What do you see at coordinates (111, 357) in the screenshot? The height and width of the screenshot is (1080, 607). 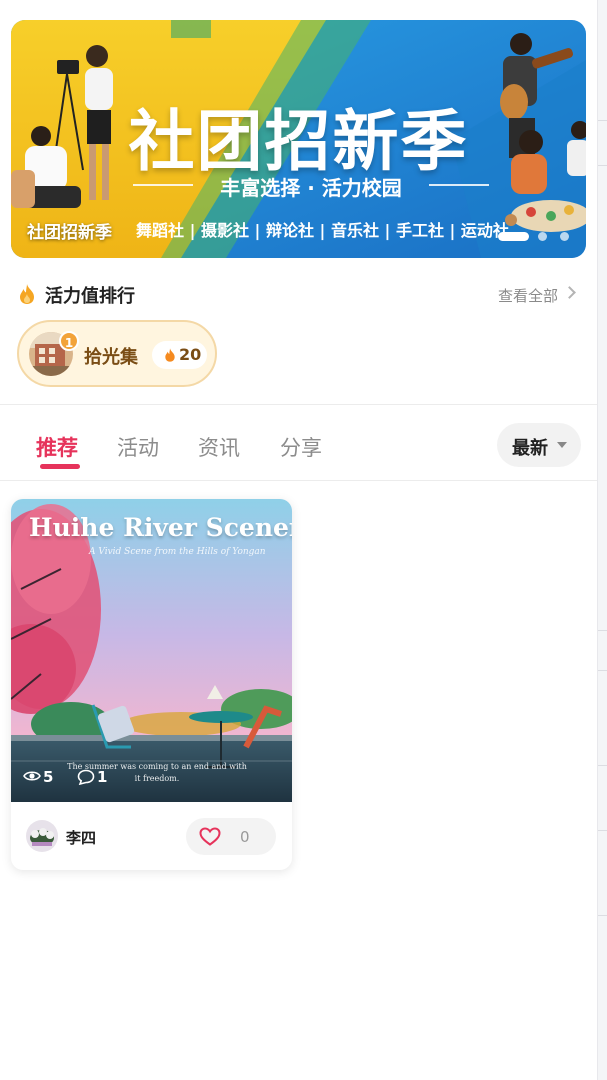 I see `rank-user-name: 拾光集` at bounding box center [111, 357].